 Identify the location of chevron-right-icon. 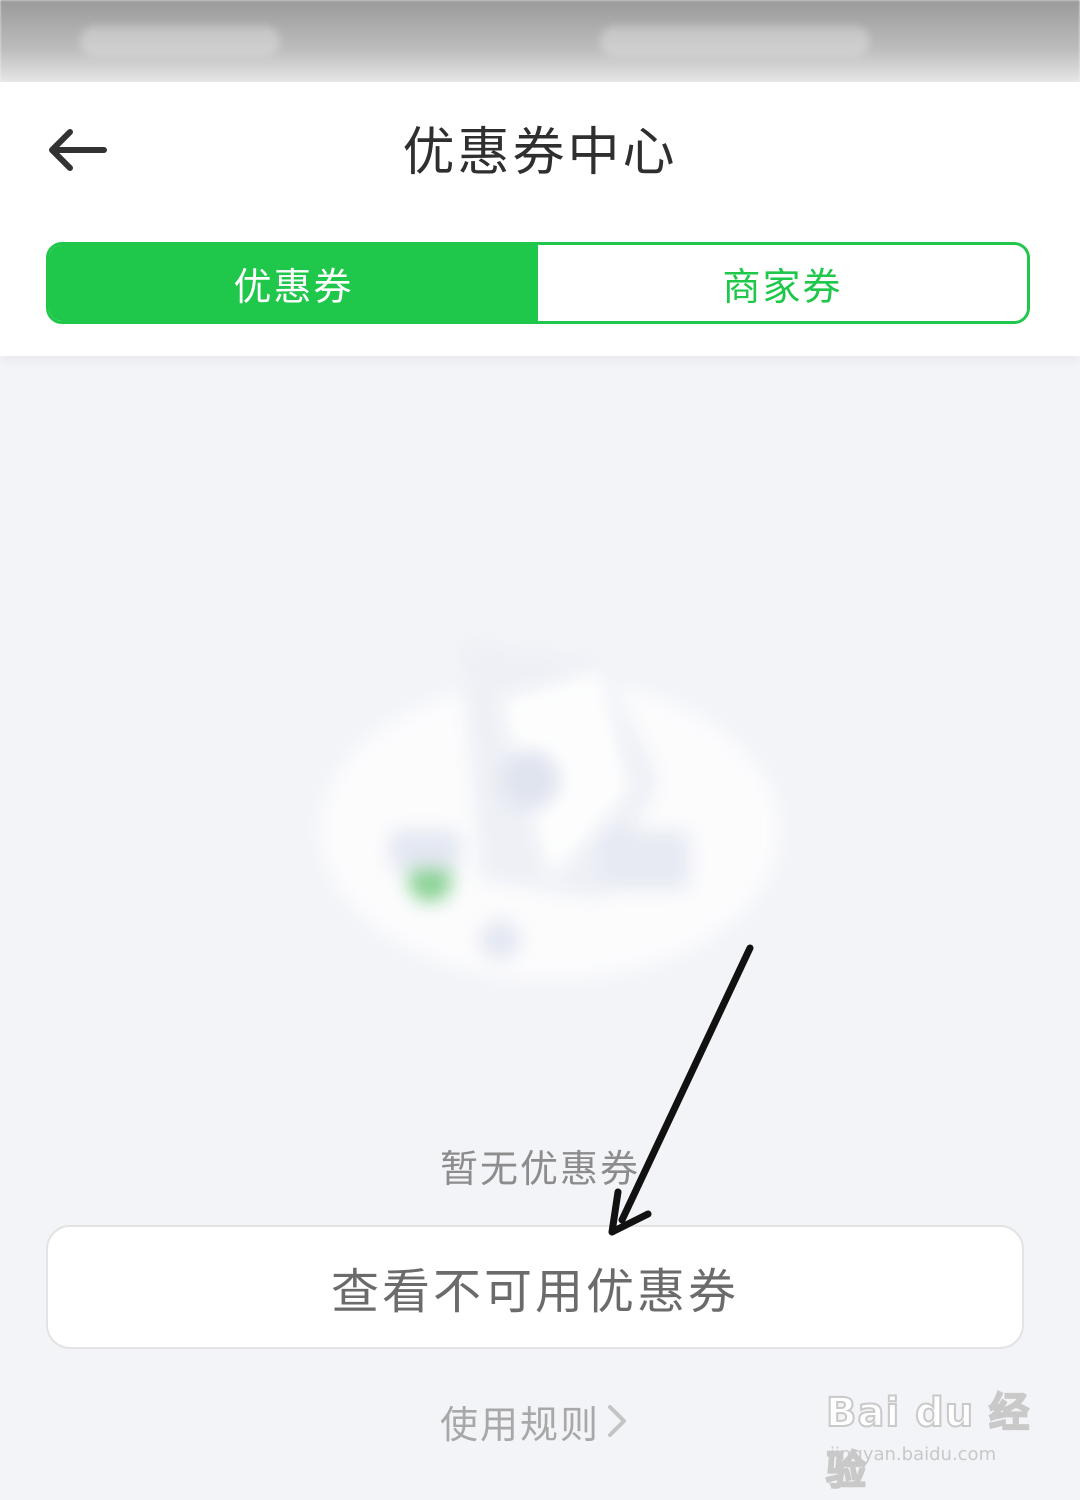
(617, 1421).